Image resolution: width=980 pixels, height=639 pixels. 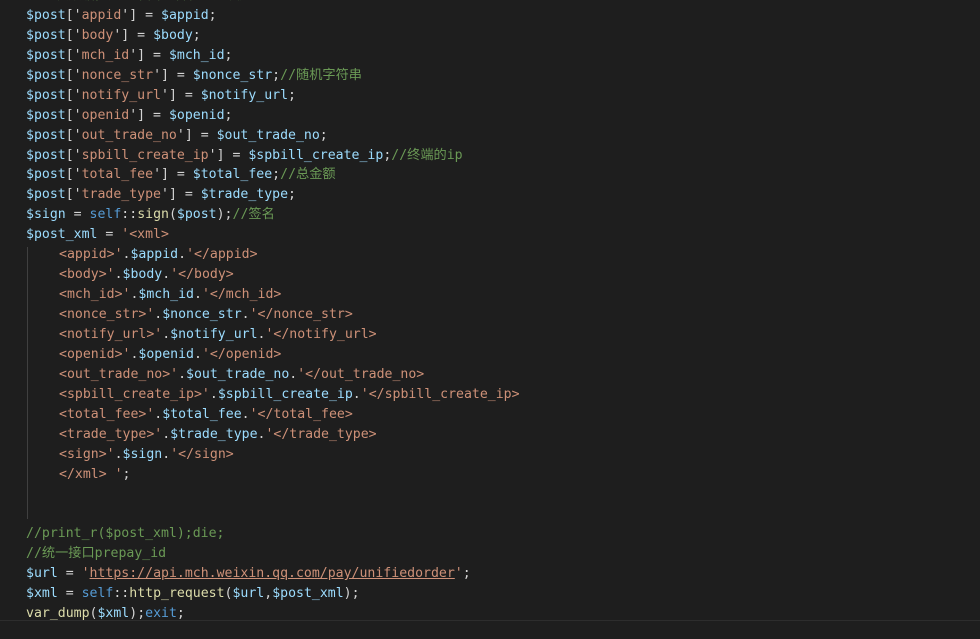 I want to click on code-token: <mch_id>', so click(x=95, y=295).